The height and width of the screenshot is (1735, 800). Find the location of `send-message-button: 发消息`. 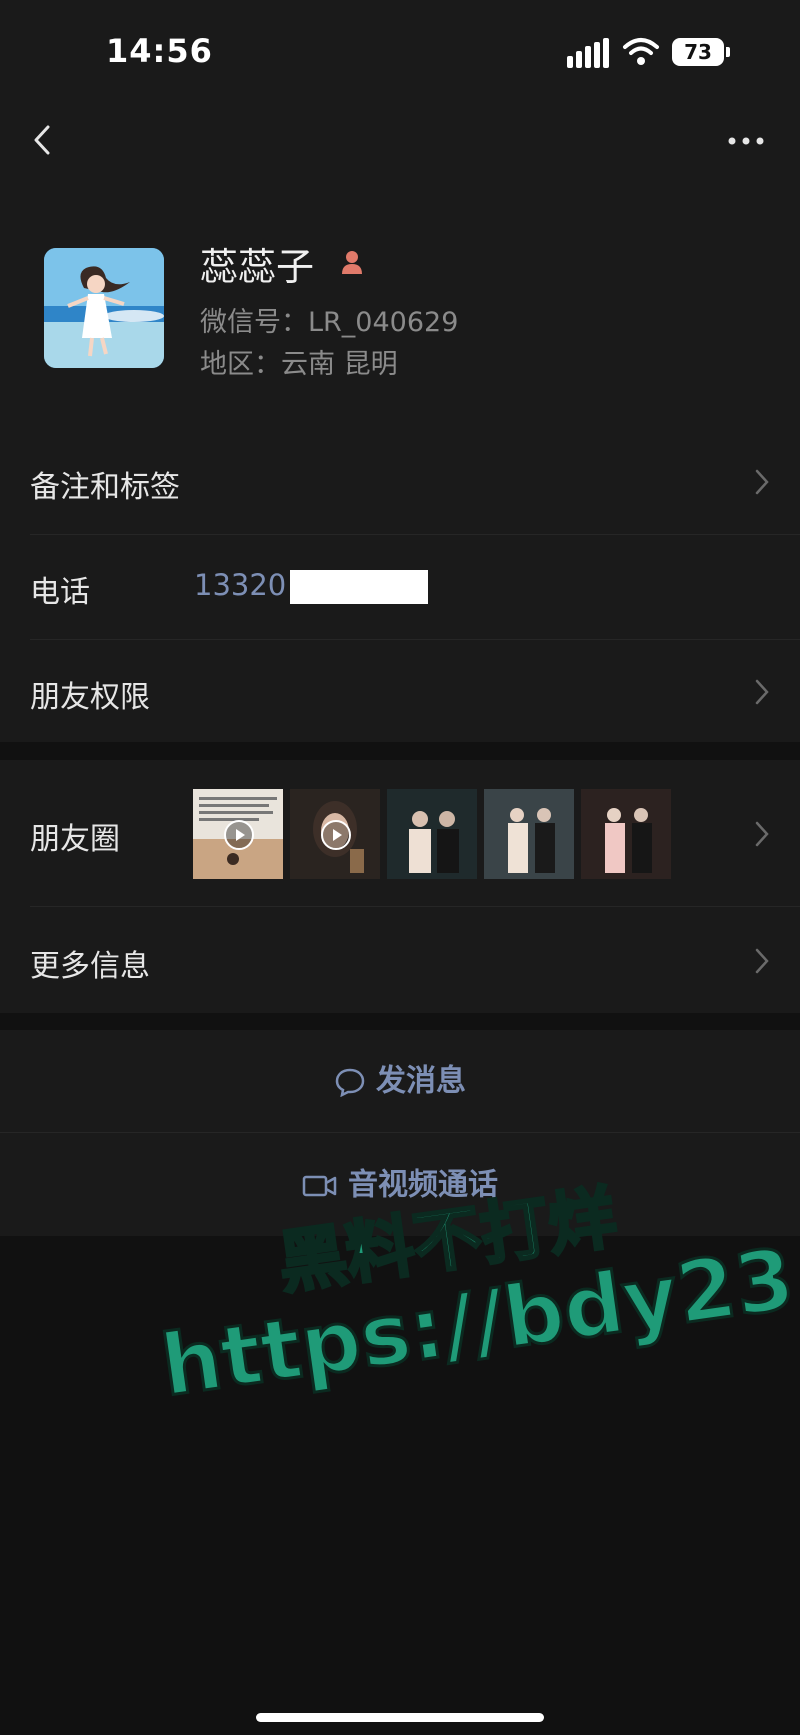

send-message-button: 发消息 is located at coordinates (400, 1080).